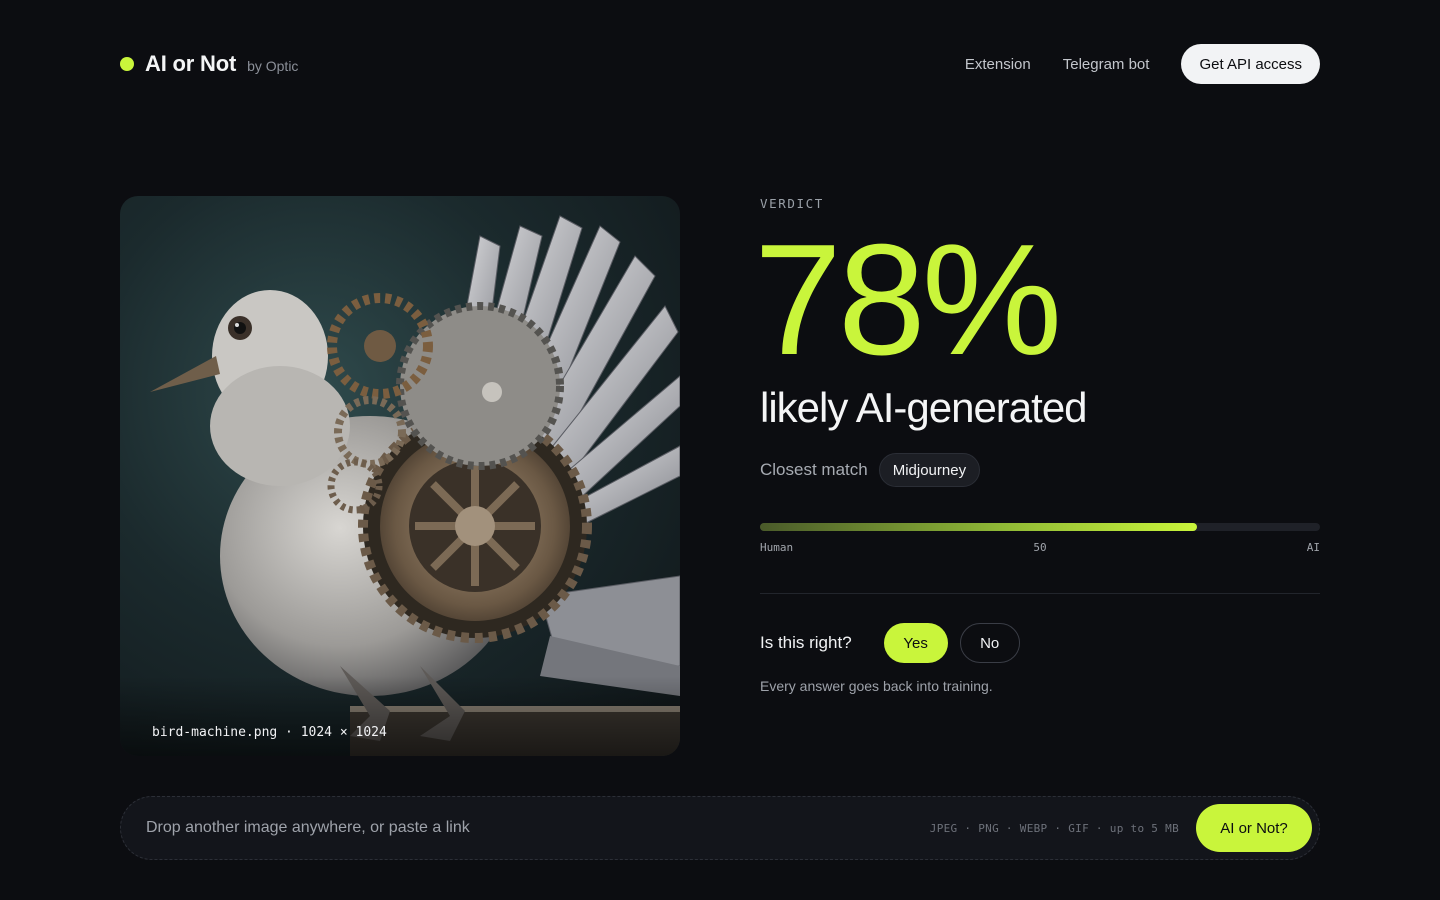 Image resolution: width=1440 pixels, height=900 pixels. I want to click on confidence-meter-fill, so click(978, 527).